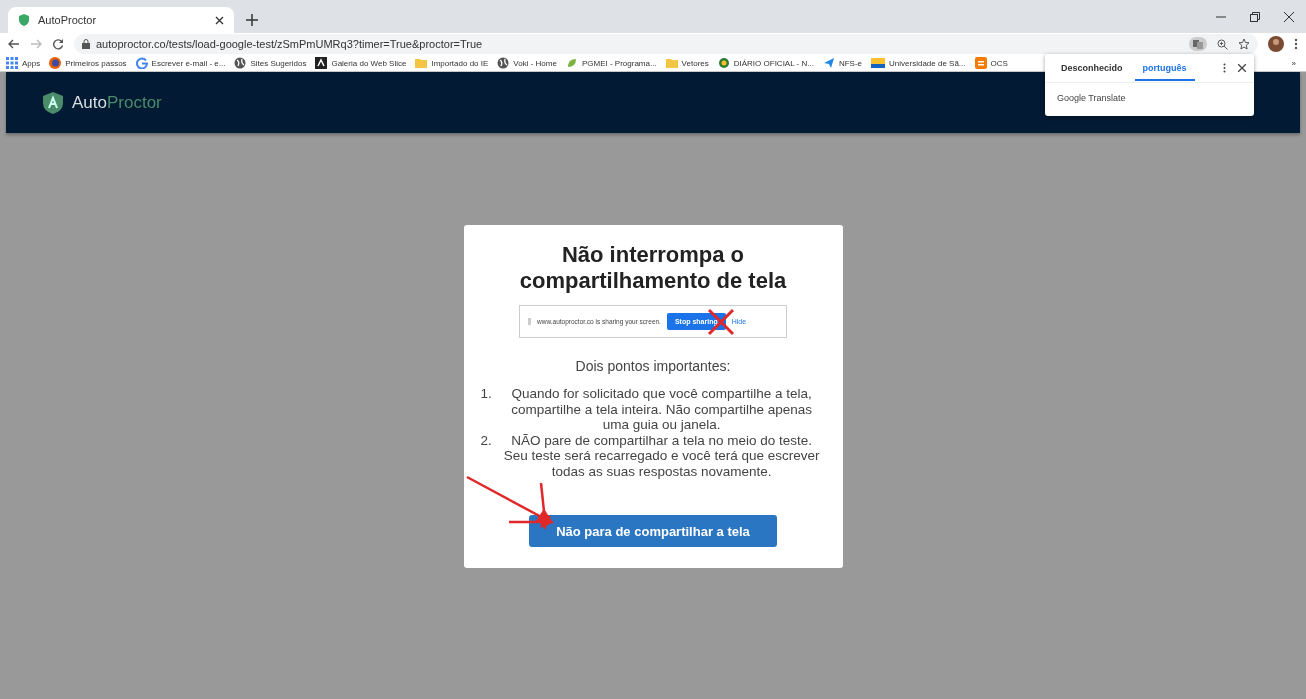 This screenshot has height=699, width=1306. What do you see at coordinates (1164, 68) in the screenshot?
I see `language-tab: português` at bounding box center [1164, 68].